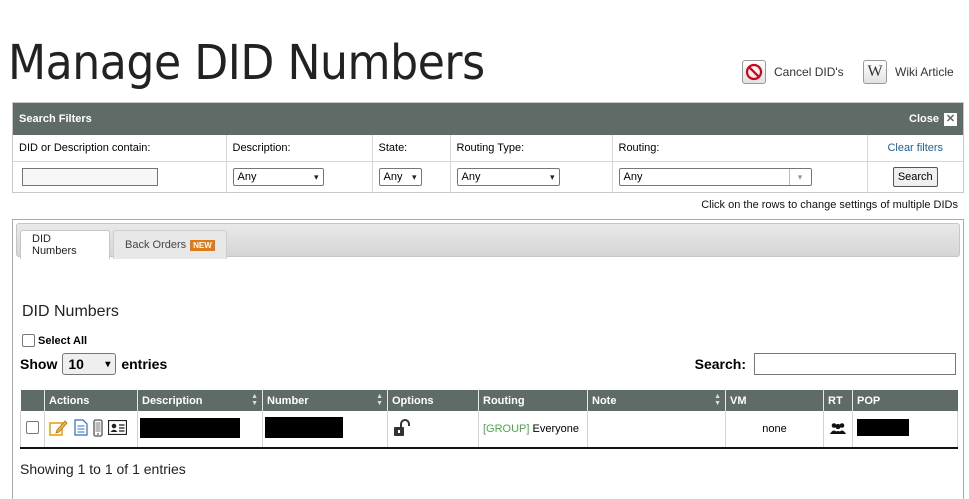 Image resolution: width=969 pixels, height=499 pixels. What do you see at coordinates (120, 148) in the screenshot?
I see `filter-label-did: DID or Description contain:` at bounding box center [120, 148].